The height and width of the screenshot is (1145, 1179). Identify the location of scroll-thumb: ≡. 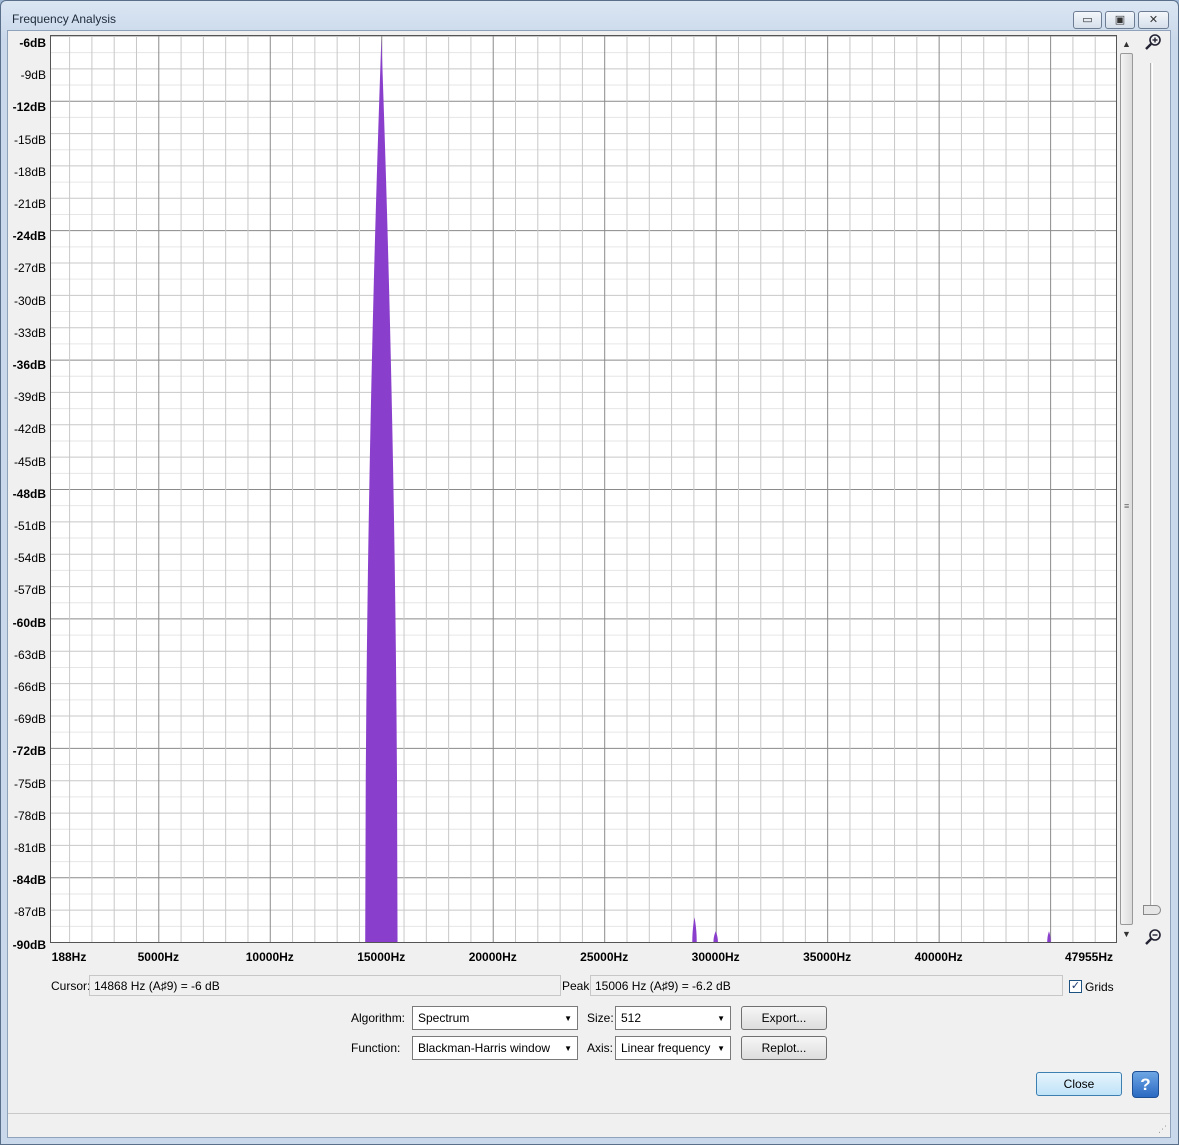
(1126, 489).